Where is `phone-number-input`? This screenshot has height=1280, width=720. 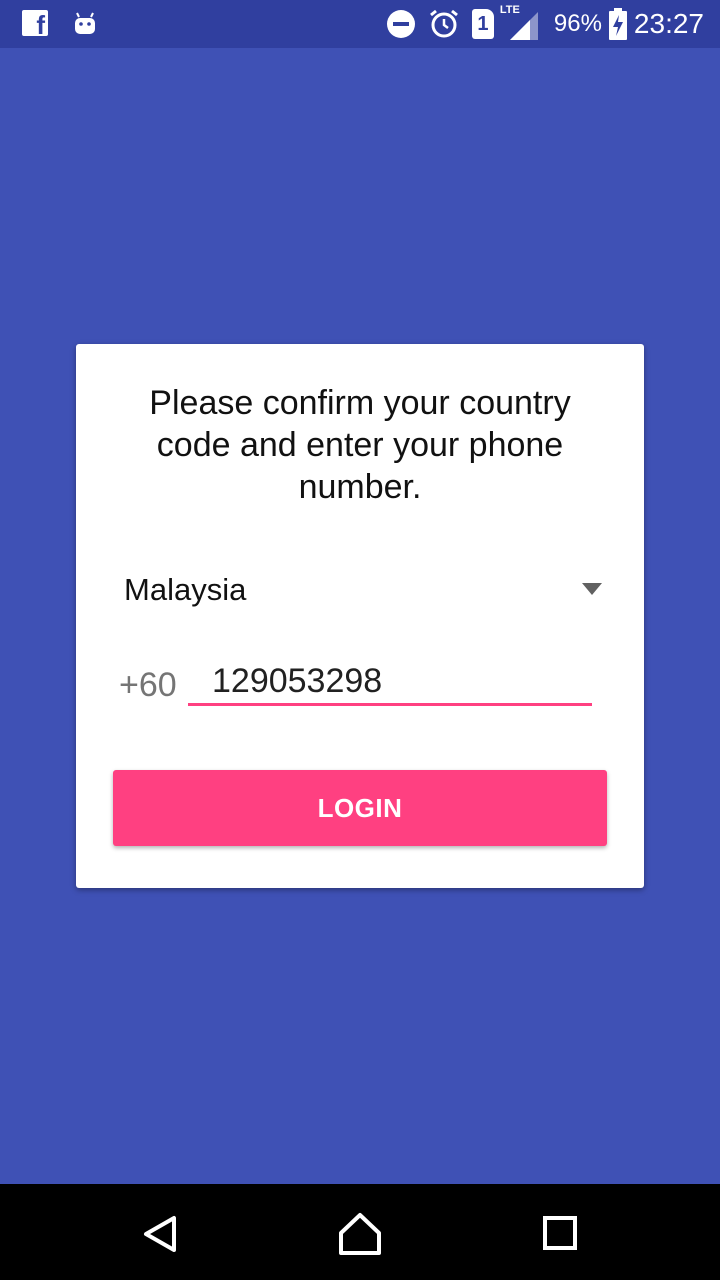
phone-number-input is located at coordinates (390, 683).